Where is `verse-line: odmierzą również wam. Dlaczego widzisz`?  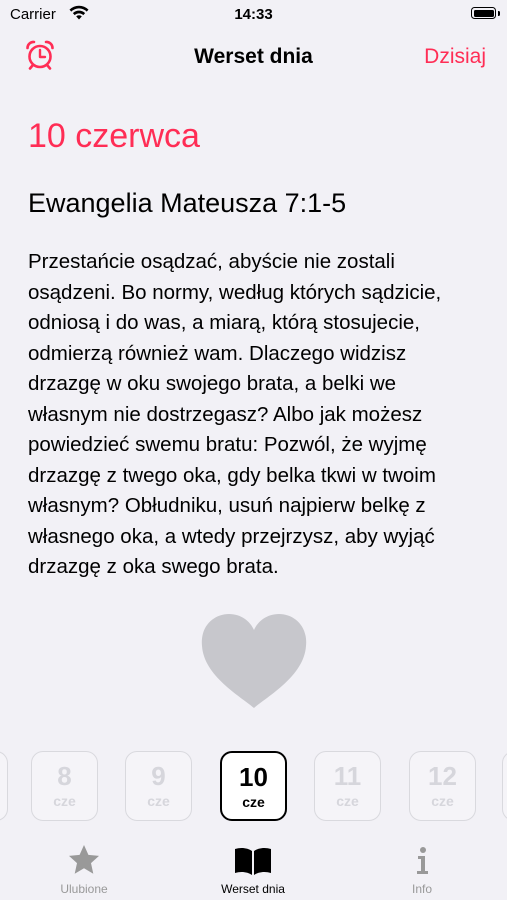
verse-line: odmierzą również wam. Dlaczego widzisz is located at coordinates (217, 353).